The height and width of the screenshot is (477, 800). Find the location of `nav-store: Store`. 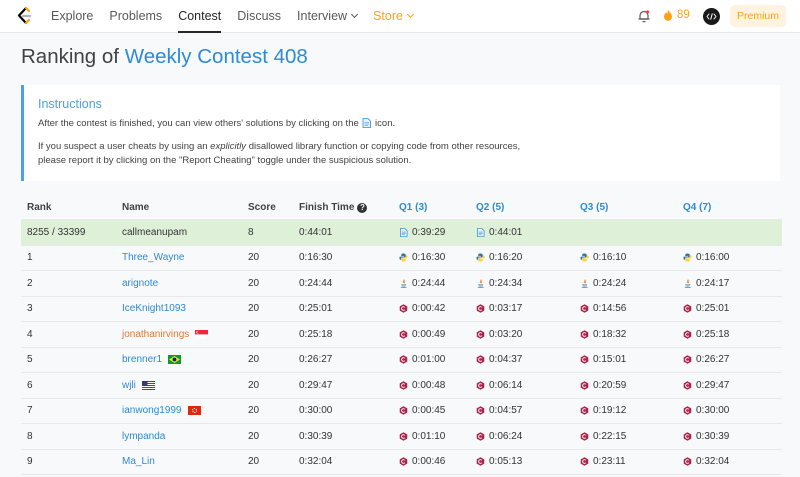

nav-store: Store is located at coordinates (394, 16).